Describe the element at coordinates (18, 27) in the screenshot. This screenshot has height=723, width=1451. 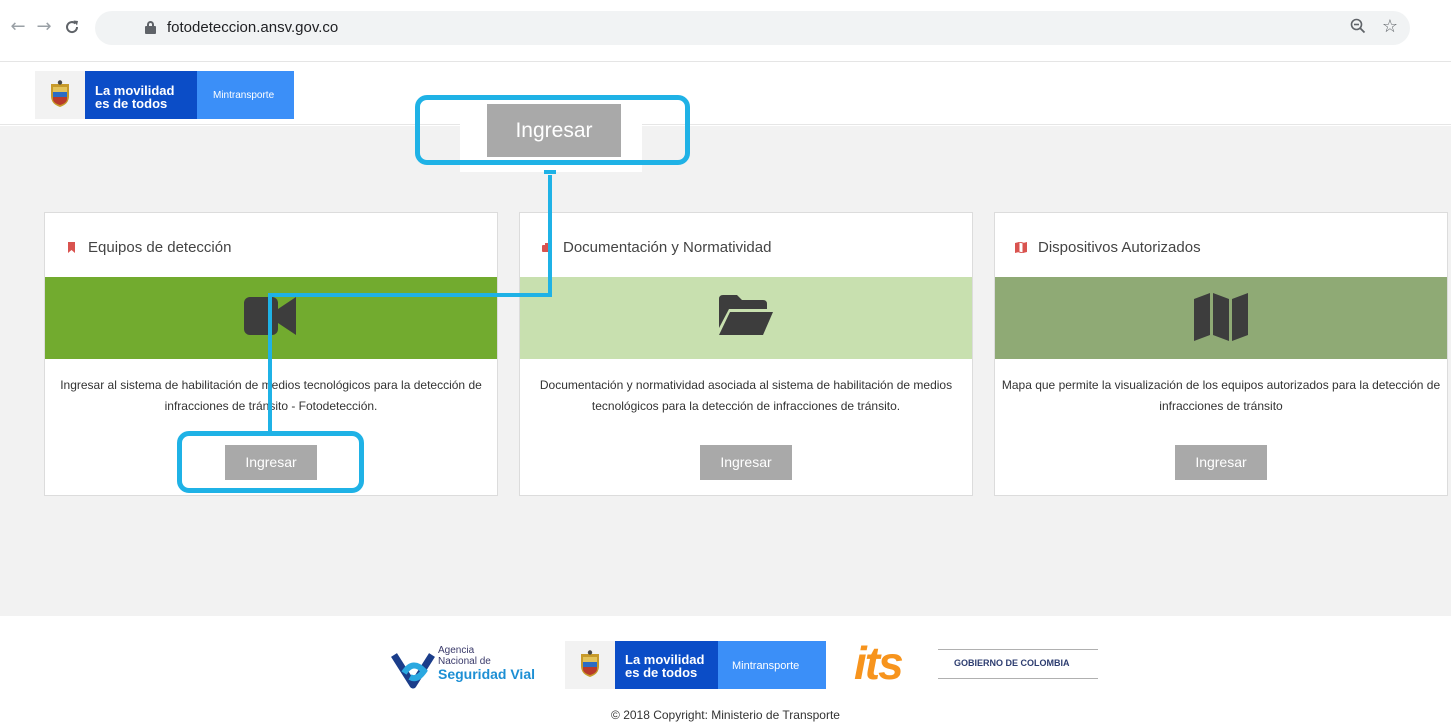
I see `back-arrow-icon: ←` at that location.